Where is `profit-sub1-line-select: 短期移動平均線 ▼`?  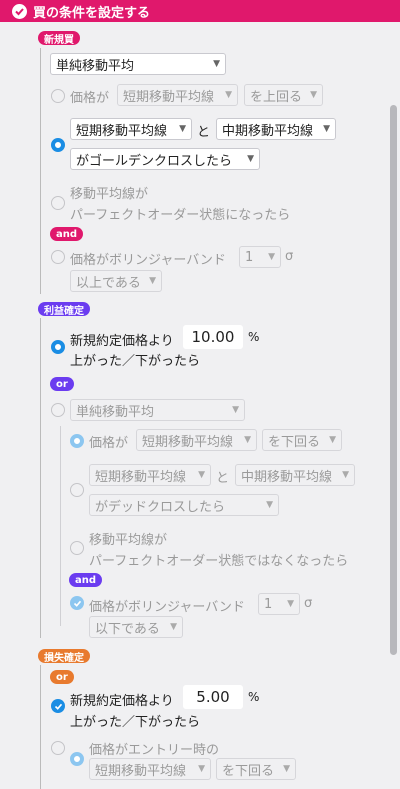 profit-sub1-line-select: 短期移動平均線 ▼ is located at coordinates (196, 440).